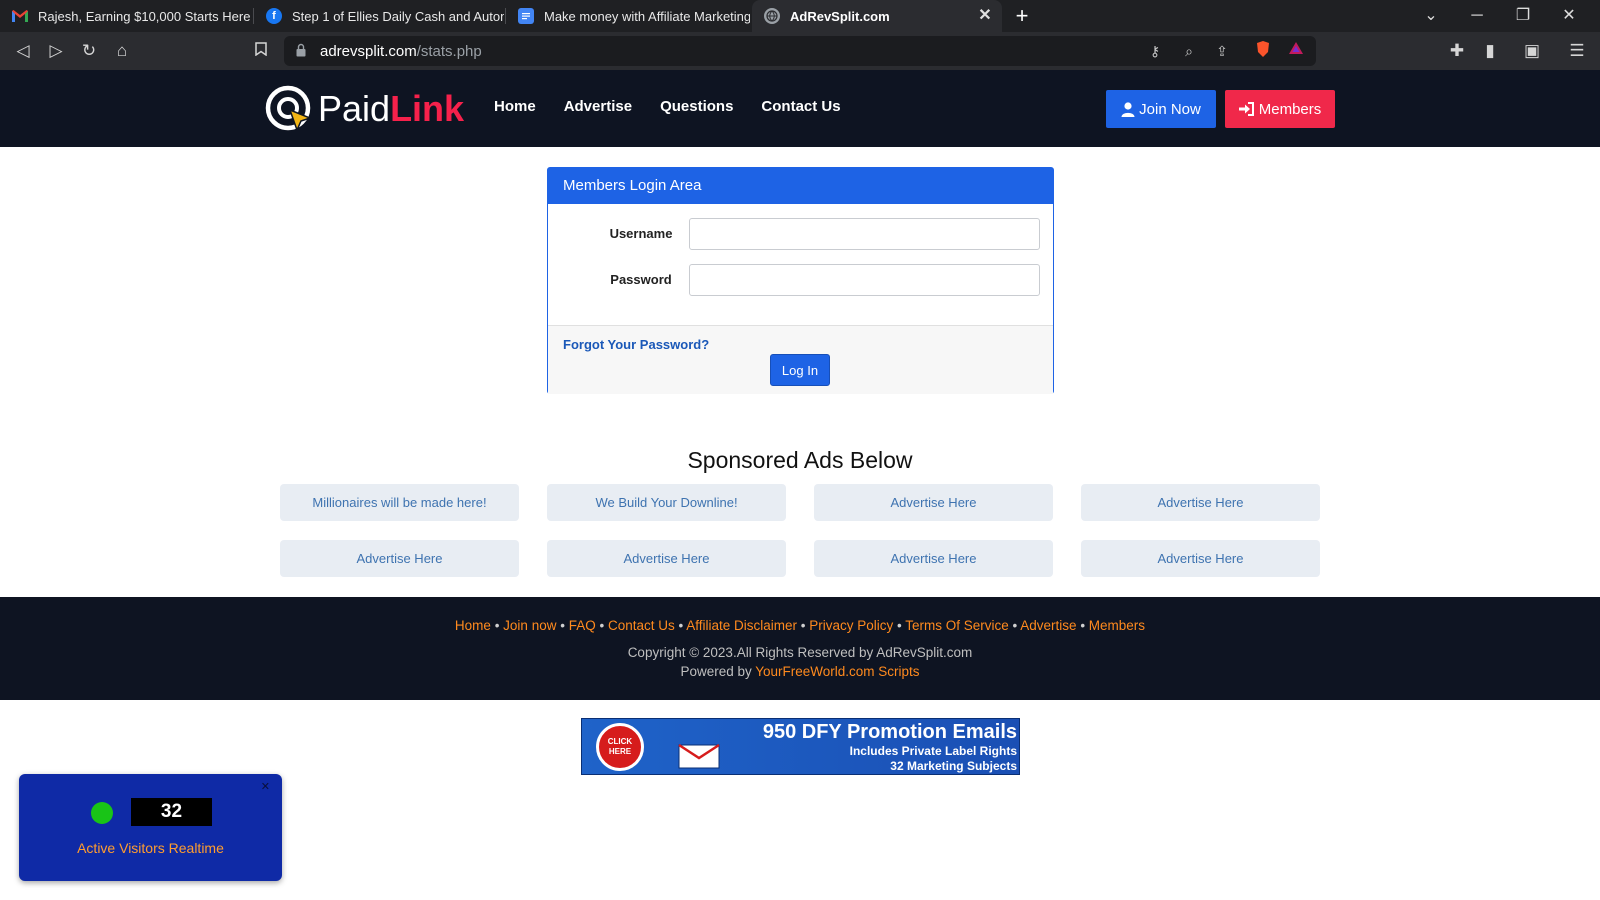  What do you see at coordinates (647, 16) in the screenshot?
I see `tab-title: Make money with Affiliate Marketing` at bounding box center [647, 16].